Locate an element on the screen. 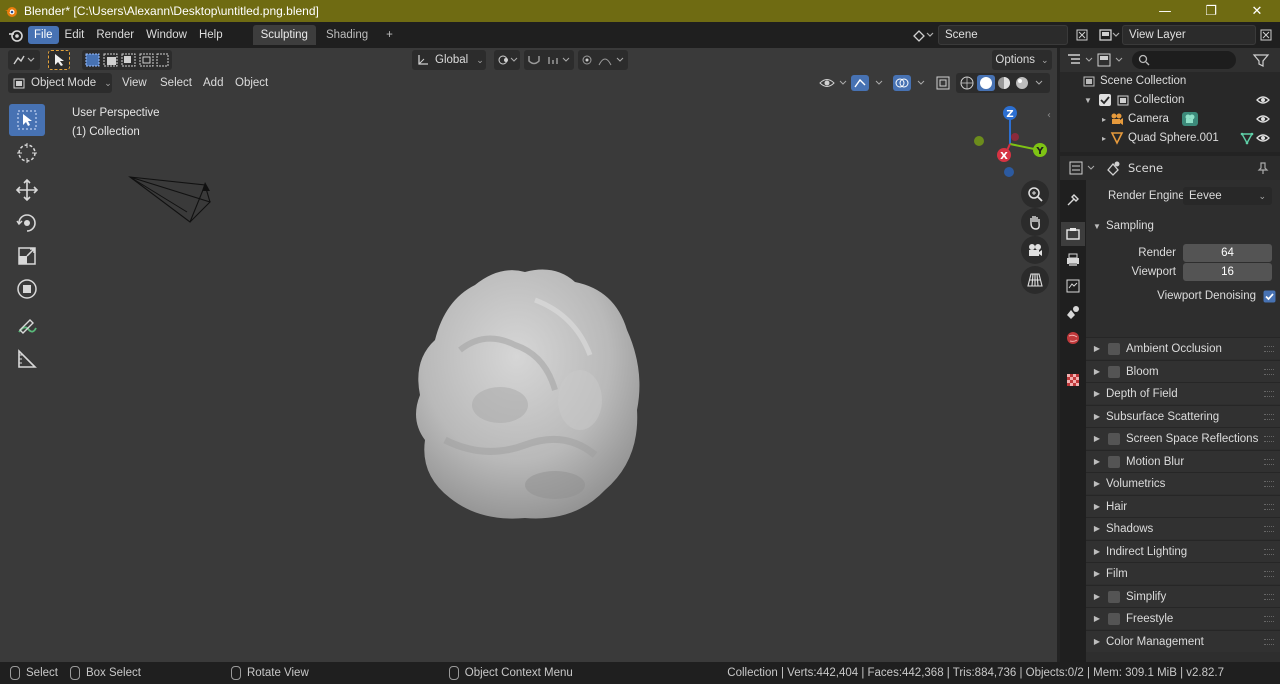 This screenshot has height=684, width=1280. scale-tool is located at coordinates (27, 256).